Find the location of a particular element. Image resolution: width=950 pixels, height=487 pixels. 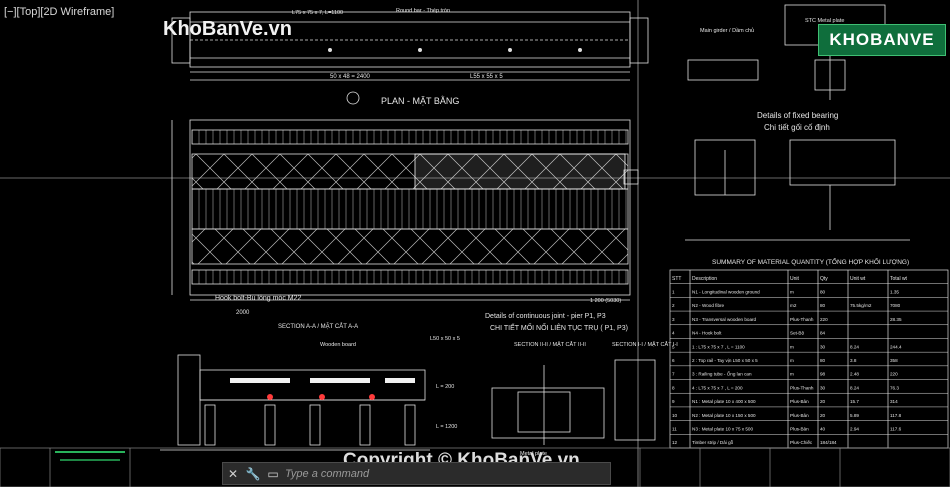

fixed-bearing-title-vi: Chi tiết gối cố định is located at coordinates (797, 127).